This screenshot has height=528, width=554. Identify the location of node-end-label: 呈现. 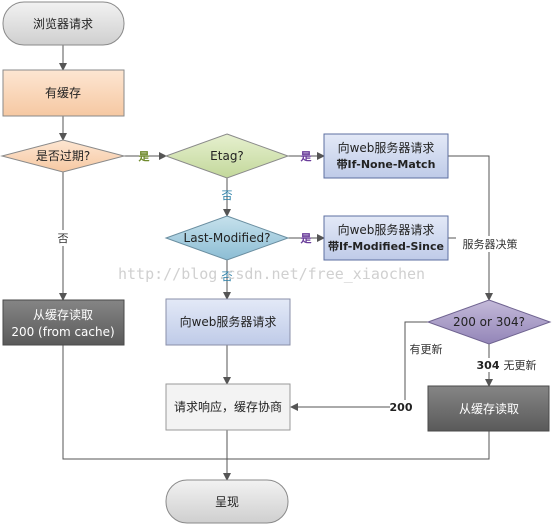
(227, 502).